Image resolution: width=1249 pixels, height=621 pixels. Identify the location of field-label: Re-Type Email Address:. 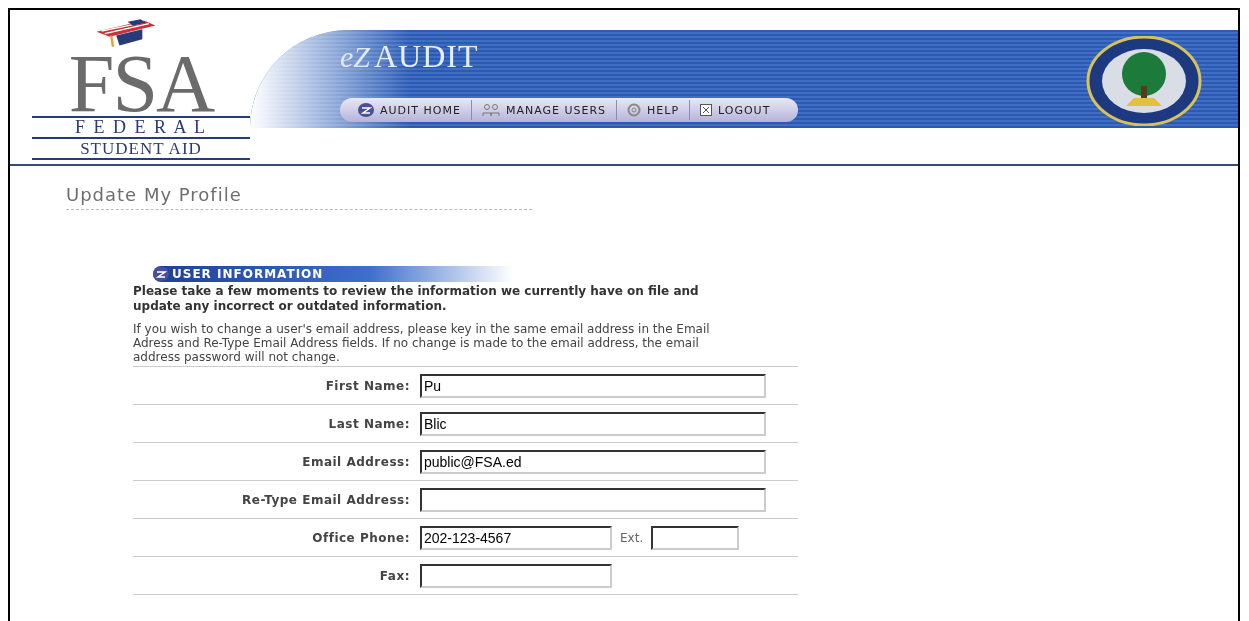
(325, 499).